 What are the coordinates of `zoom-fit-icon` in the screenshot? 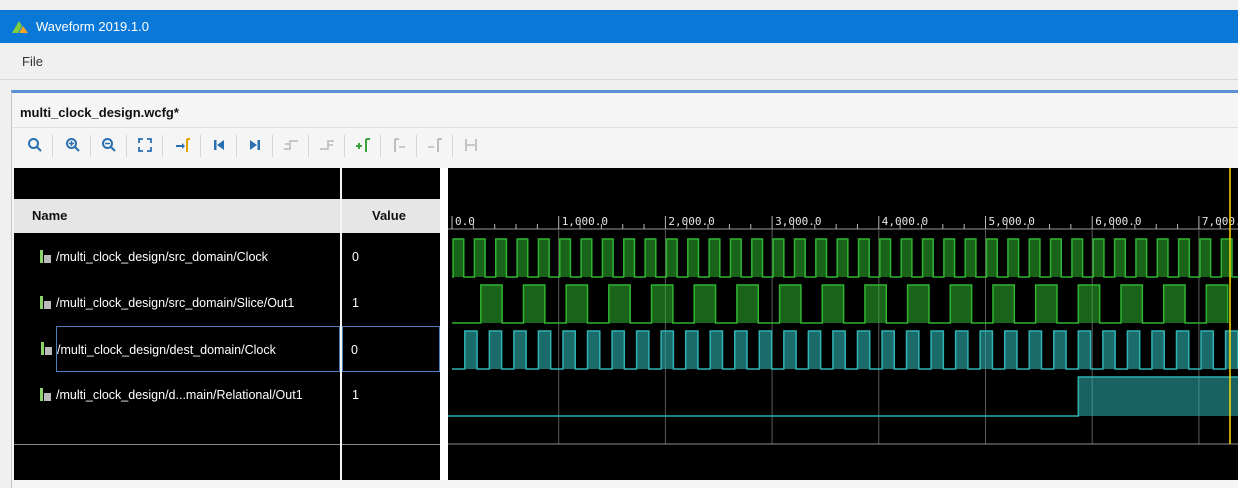 It's located at (145, 145).